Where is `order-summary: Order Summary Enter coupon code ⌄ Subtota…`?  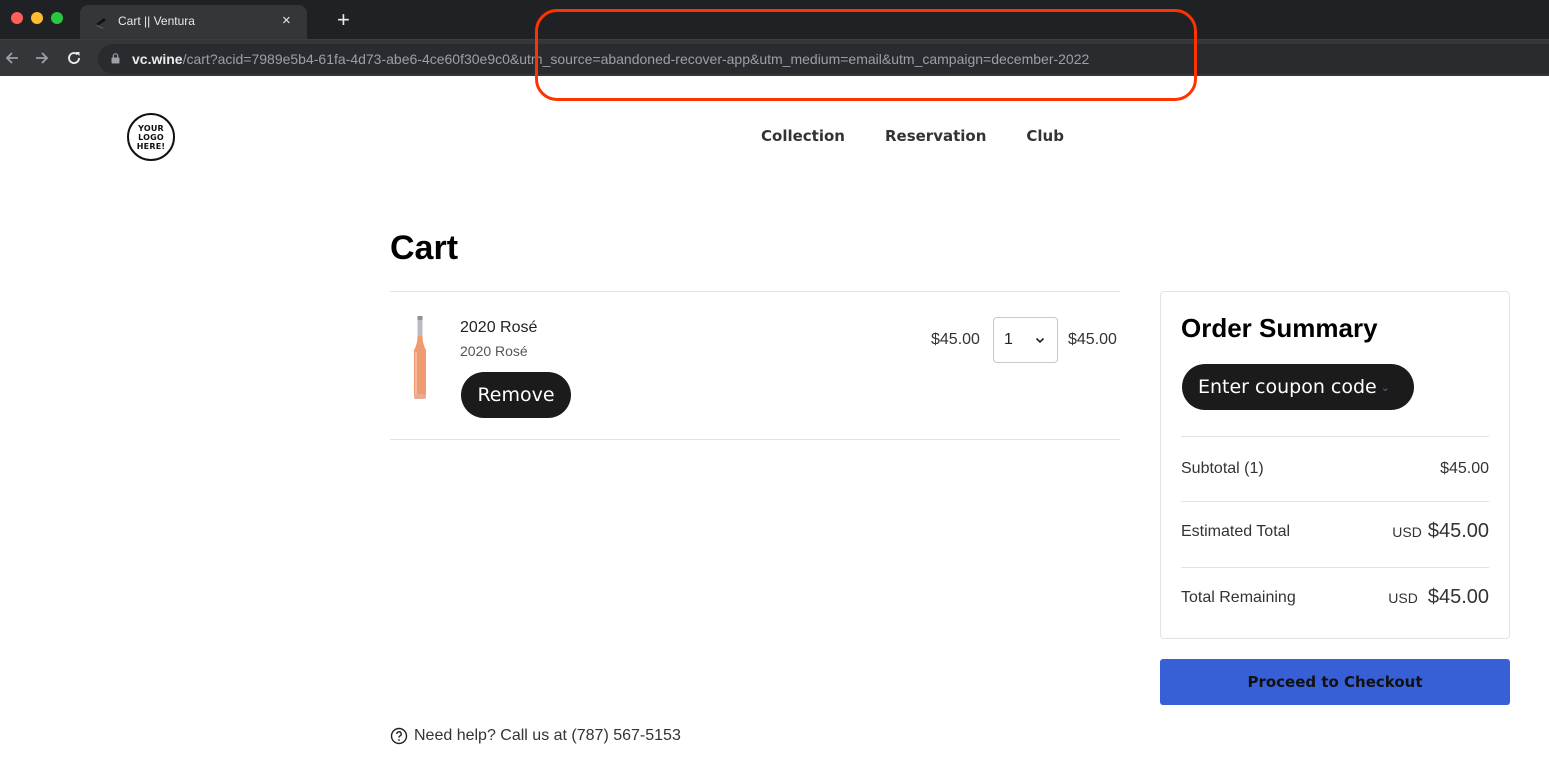 order-summary: Order Summary Enter coupon code ⌄ Subtota… is located at coordinates (1335, 465).